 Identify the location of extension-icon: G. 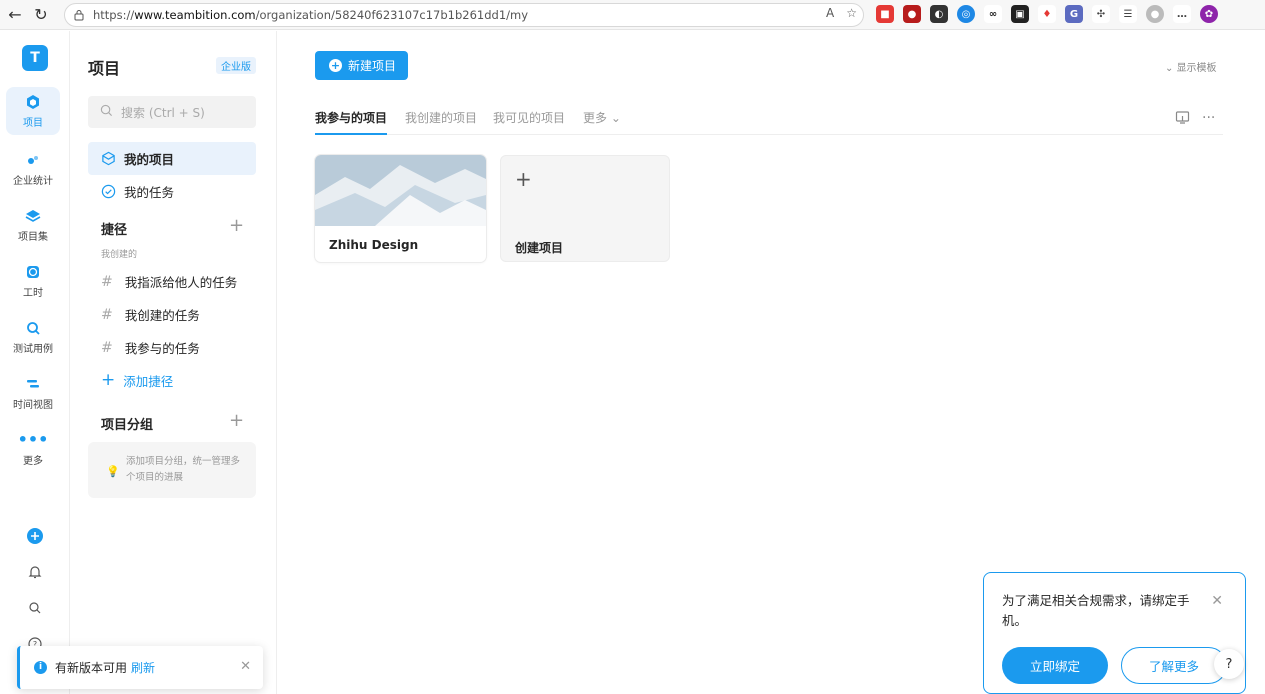
(1074, 14).